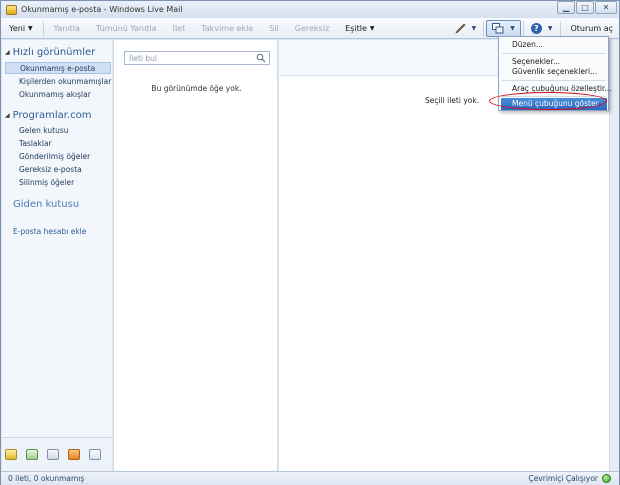 The width and height of the screenshot is (620, 485). What do you see at coordinates (46, 182) in the screenshot?
I see `sidebar-item-deleted: Silinmiş öğeler` at bounding box center [46, 182].